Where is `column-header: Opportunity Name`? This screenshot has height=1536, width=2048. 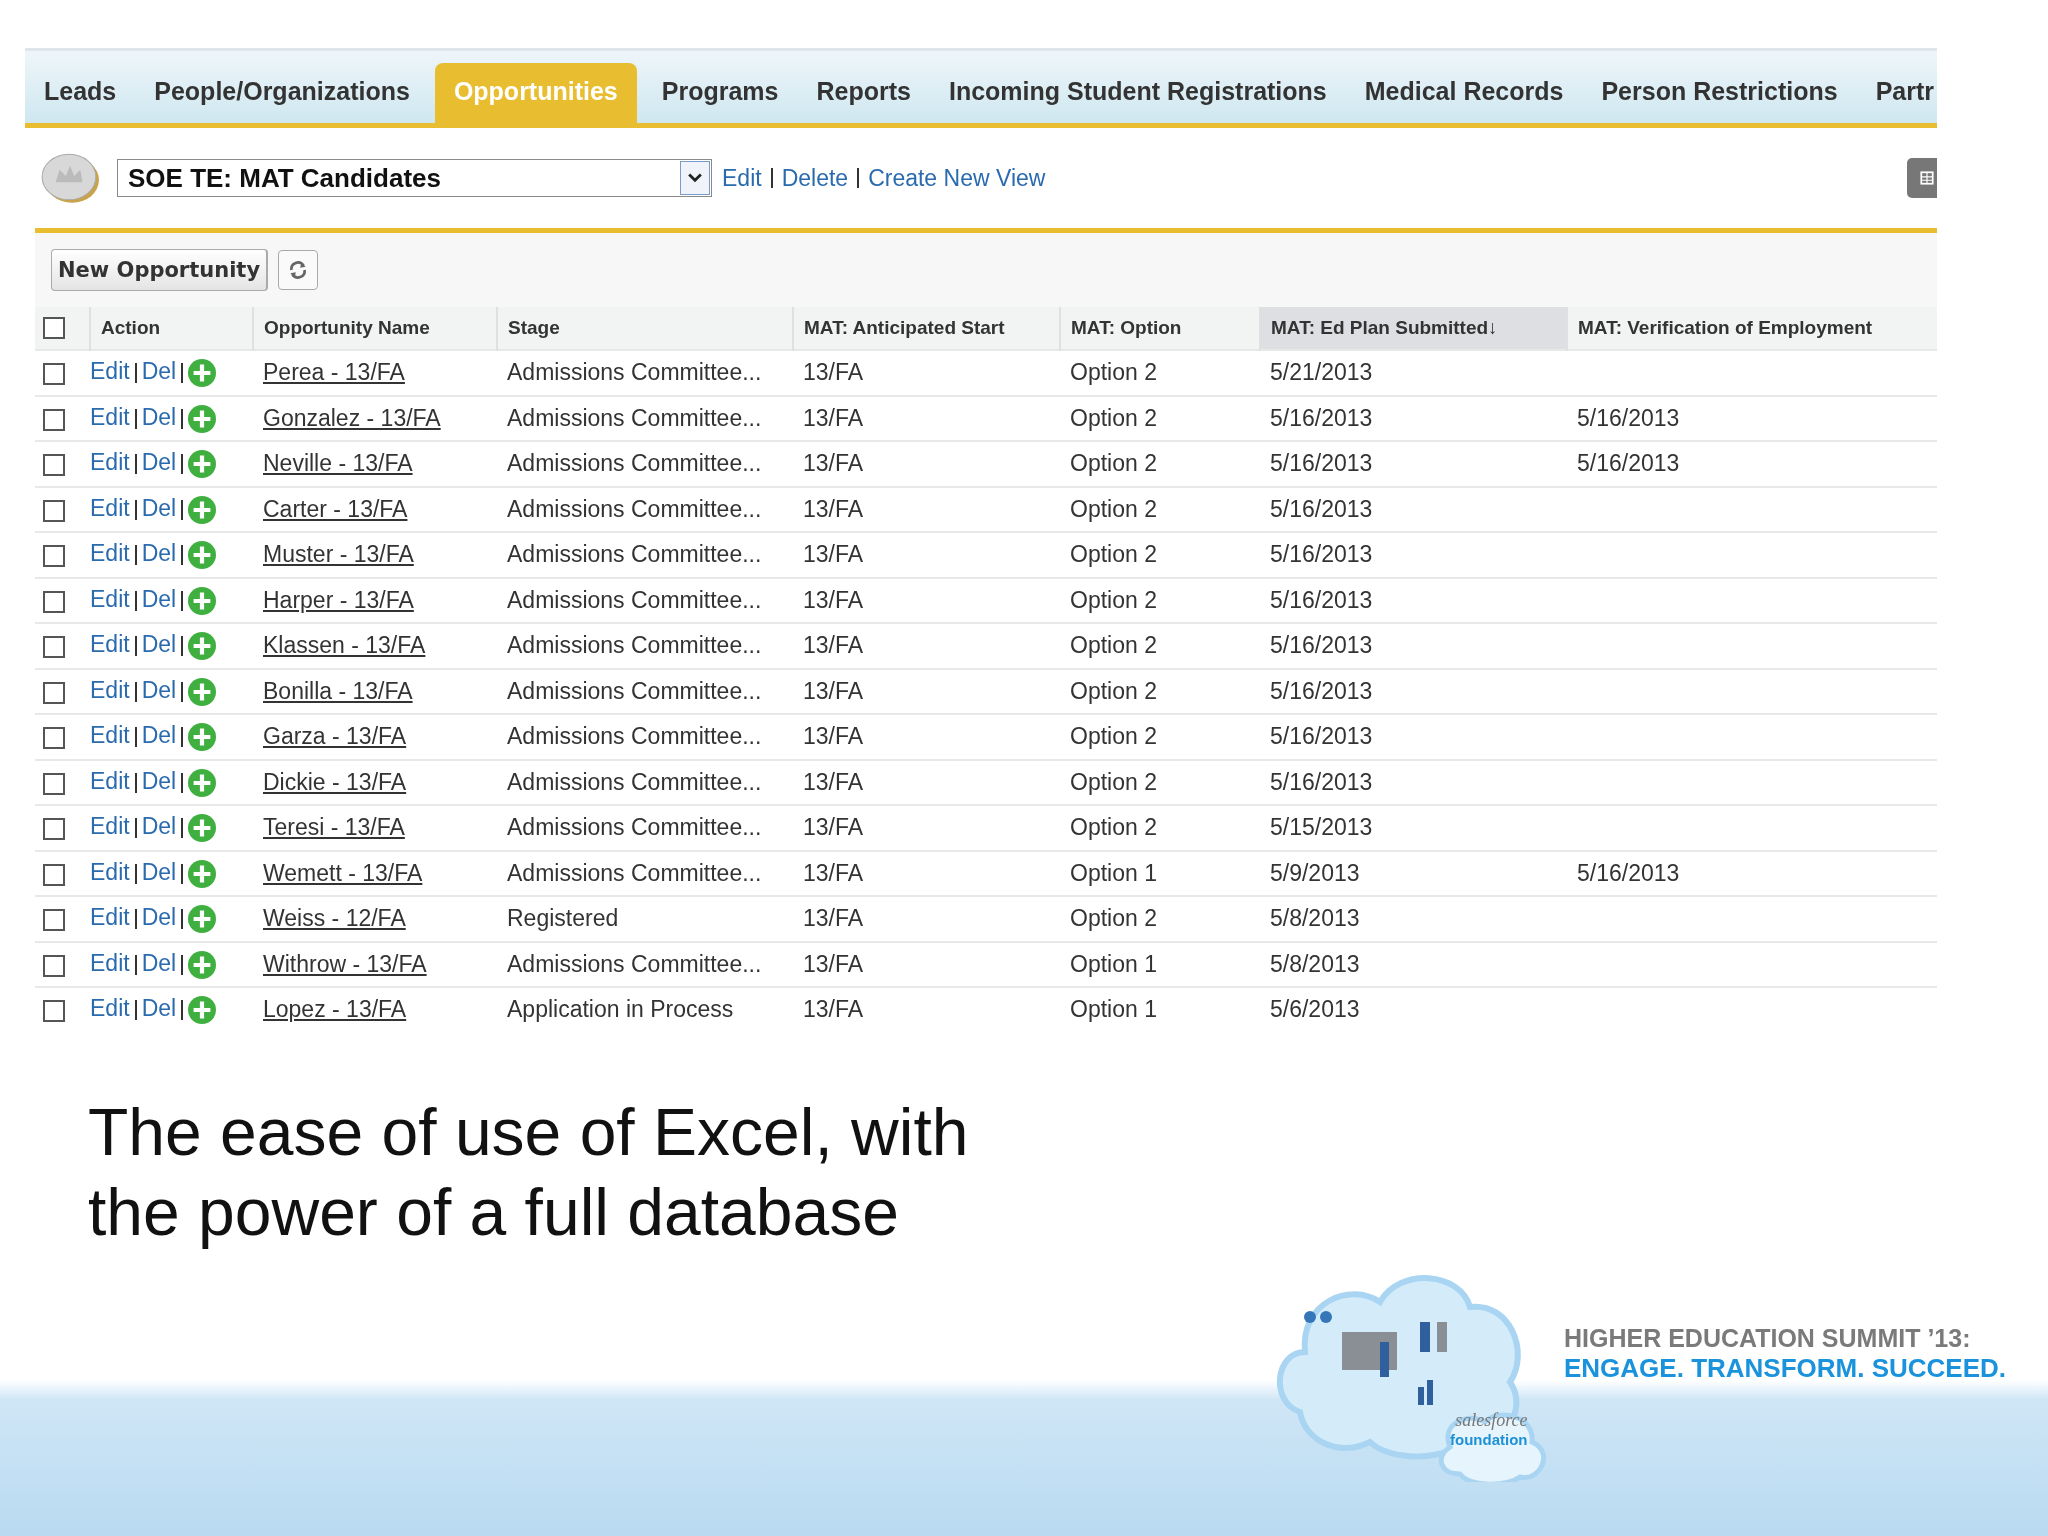
column-header: Opportunity Name is located at coordinates (375, 328).